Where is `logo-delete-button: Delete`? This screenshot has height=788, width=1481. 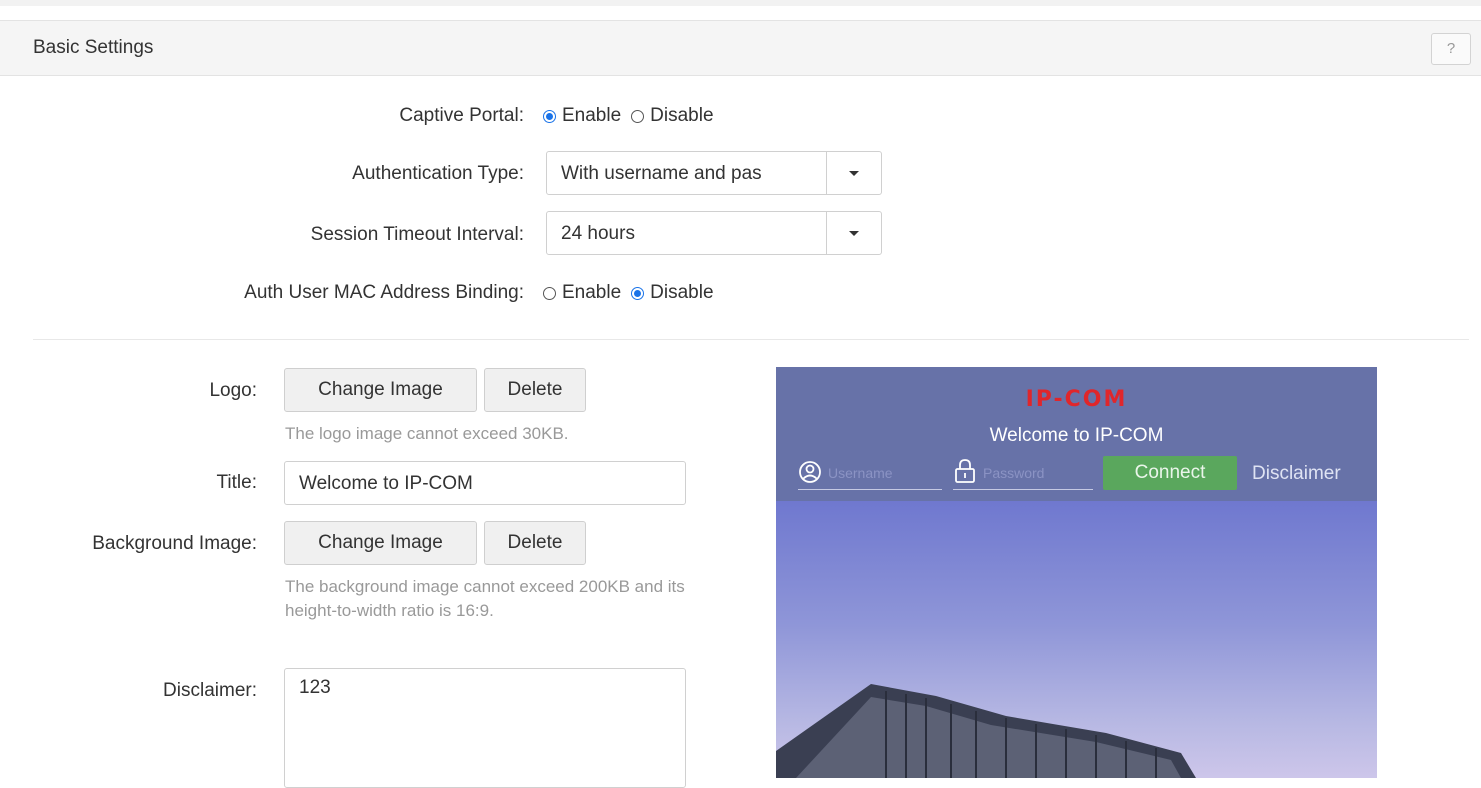
logo-delete-button: Delete is located at coordinates (535, 390).